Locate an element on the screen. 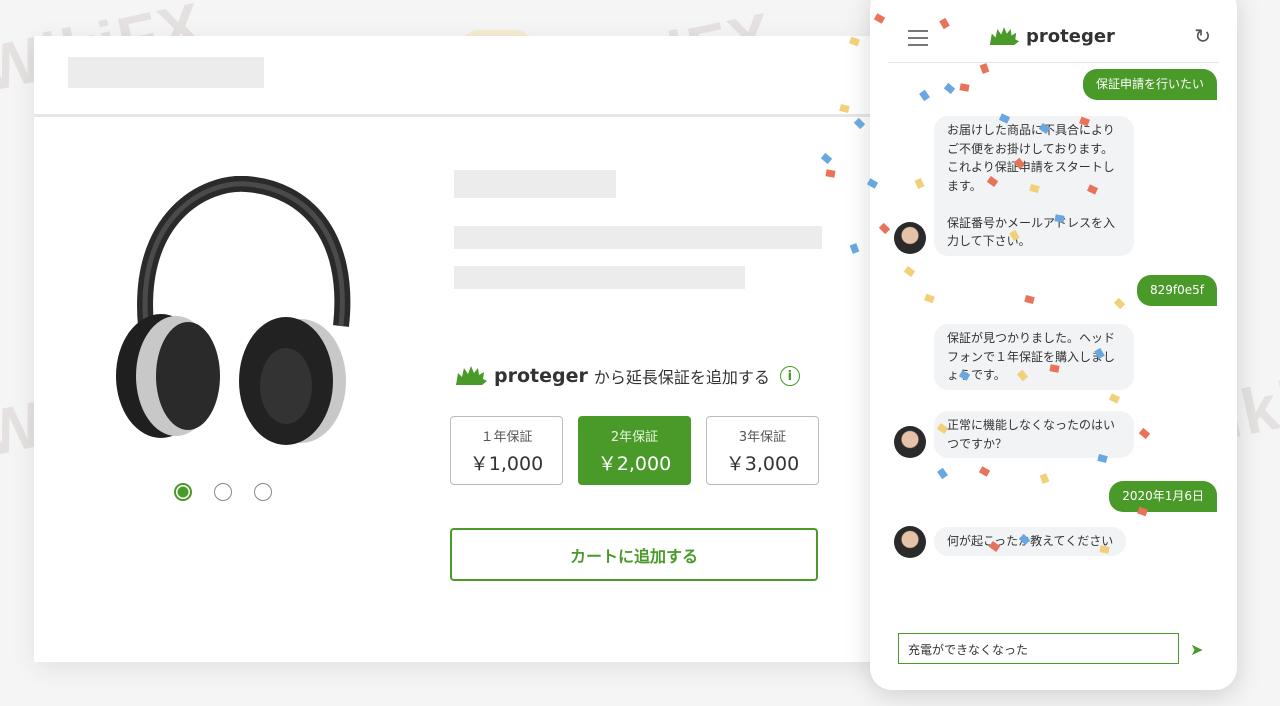 The height and width of the screenshot is (706, 1280). plan-label: 2年保証 is located at coordinates (634, 437).